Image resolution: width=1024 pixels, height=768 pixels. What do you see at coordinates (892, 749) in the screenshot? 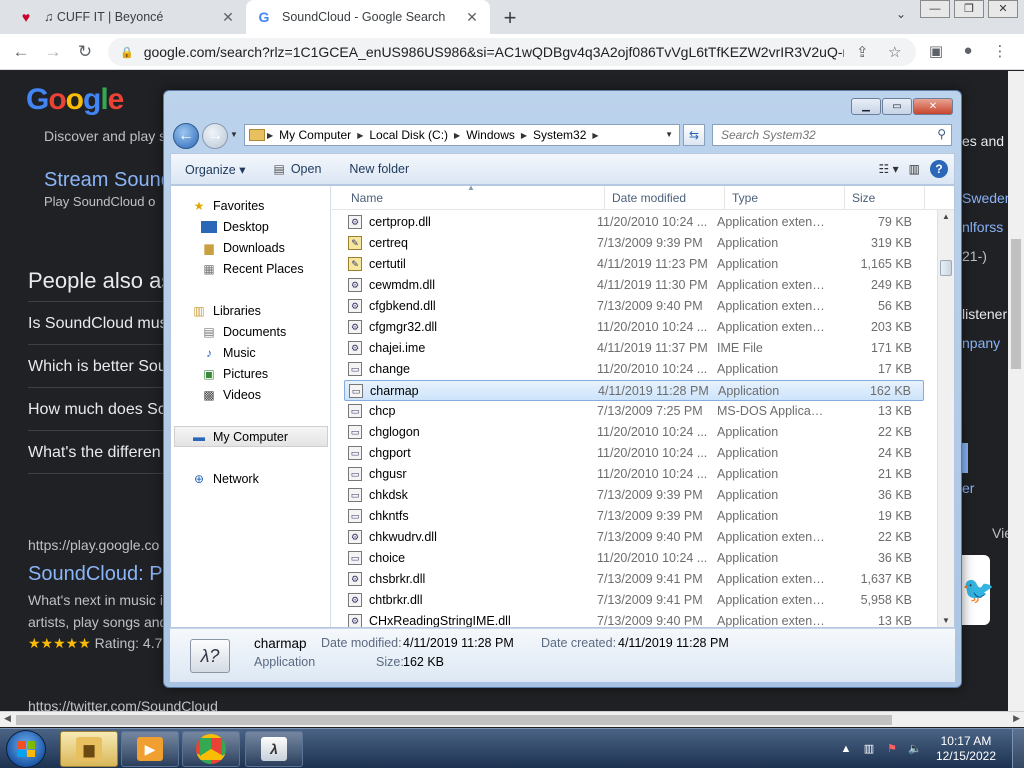
I see `action-center-icon: ⚑` at bounding box center [892, 749].